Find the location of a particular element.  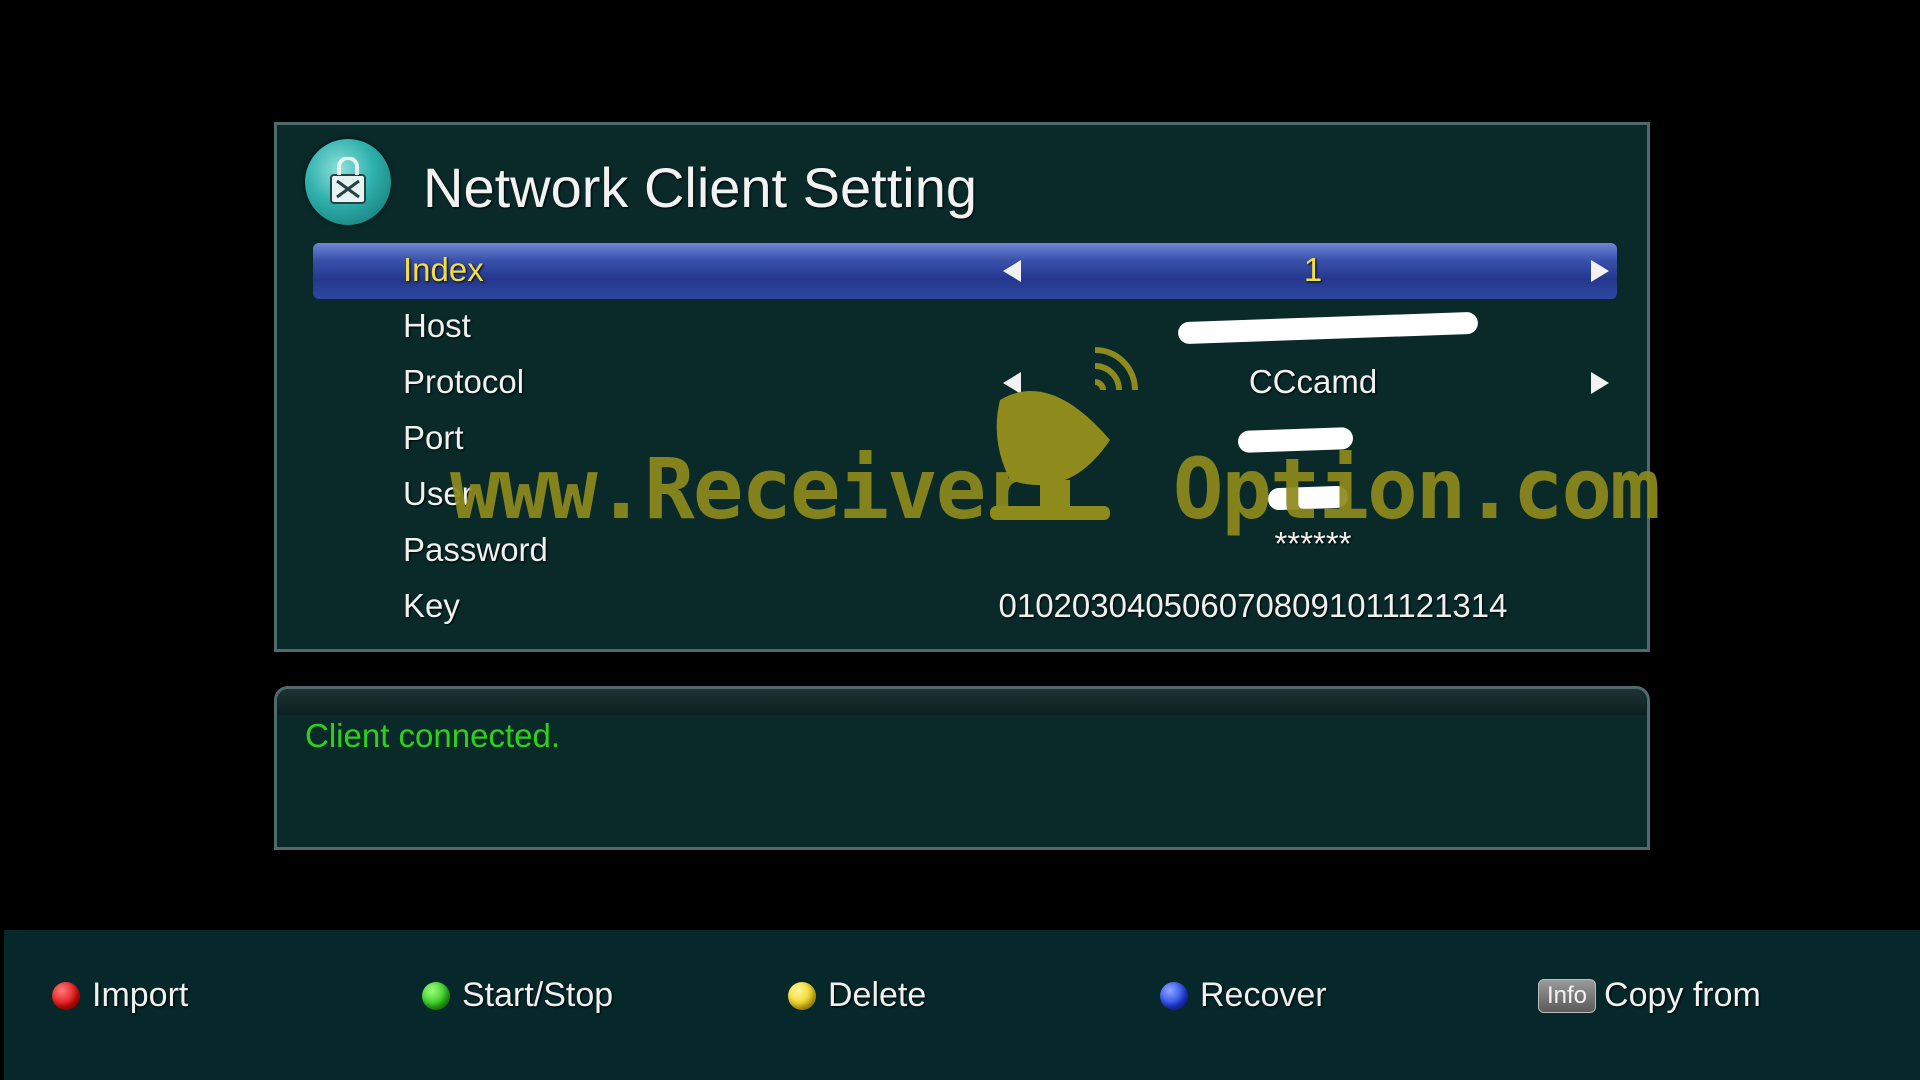

setting-row-port: Port is located at coordinates (965, 439).